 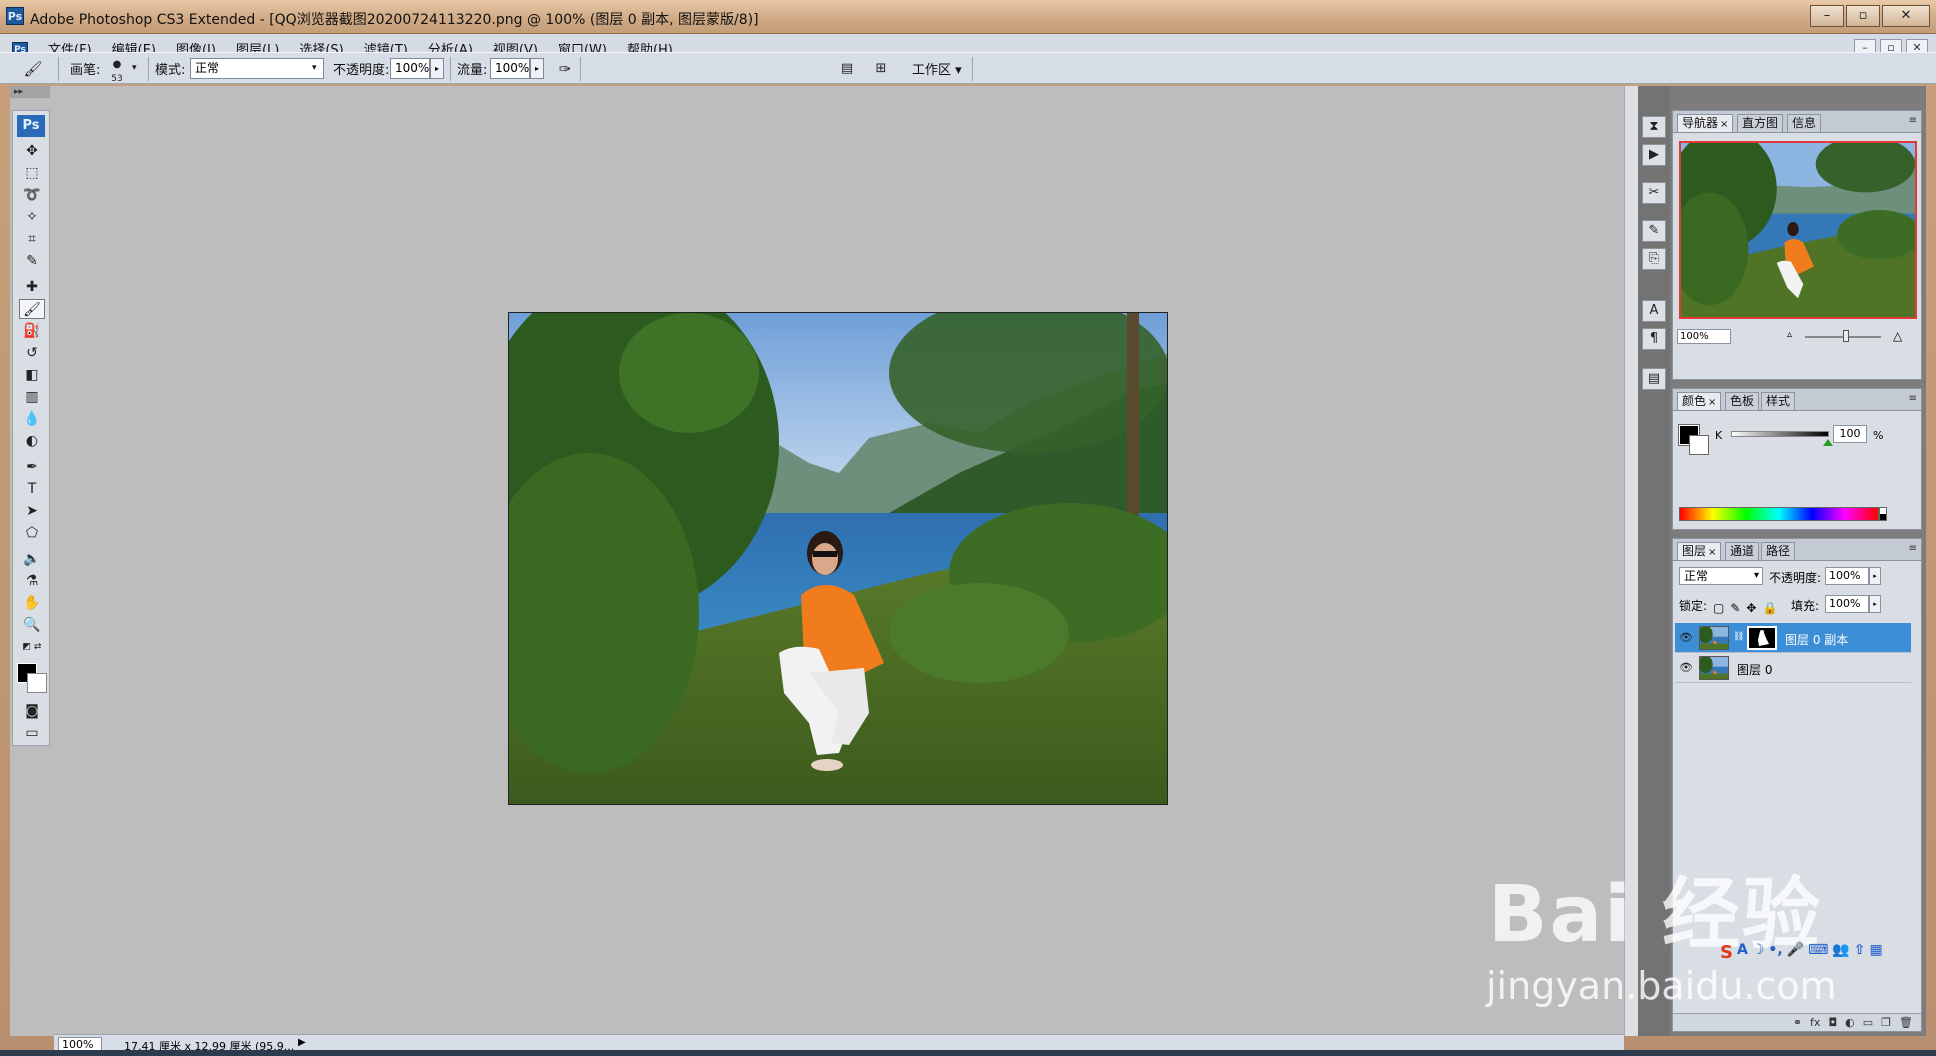 I want to click on close-button: ✕, so click(x=1906, y=16).